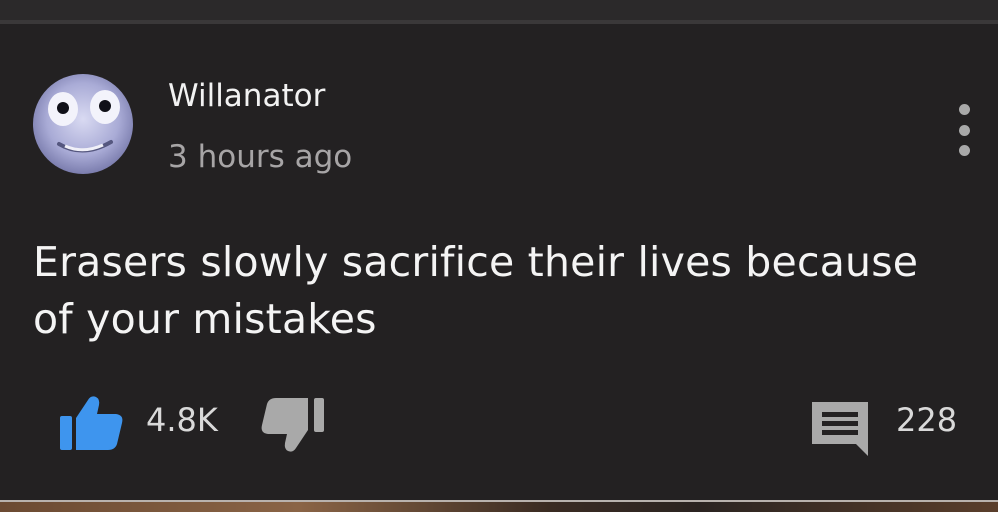 The height and width of the screenshot is (512, 998). I want to click on avatar, so click(83, 124).